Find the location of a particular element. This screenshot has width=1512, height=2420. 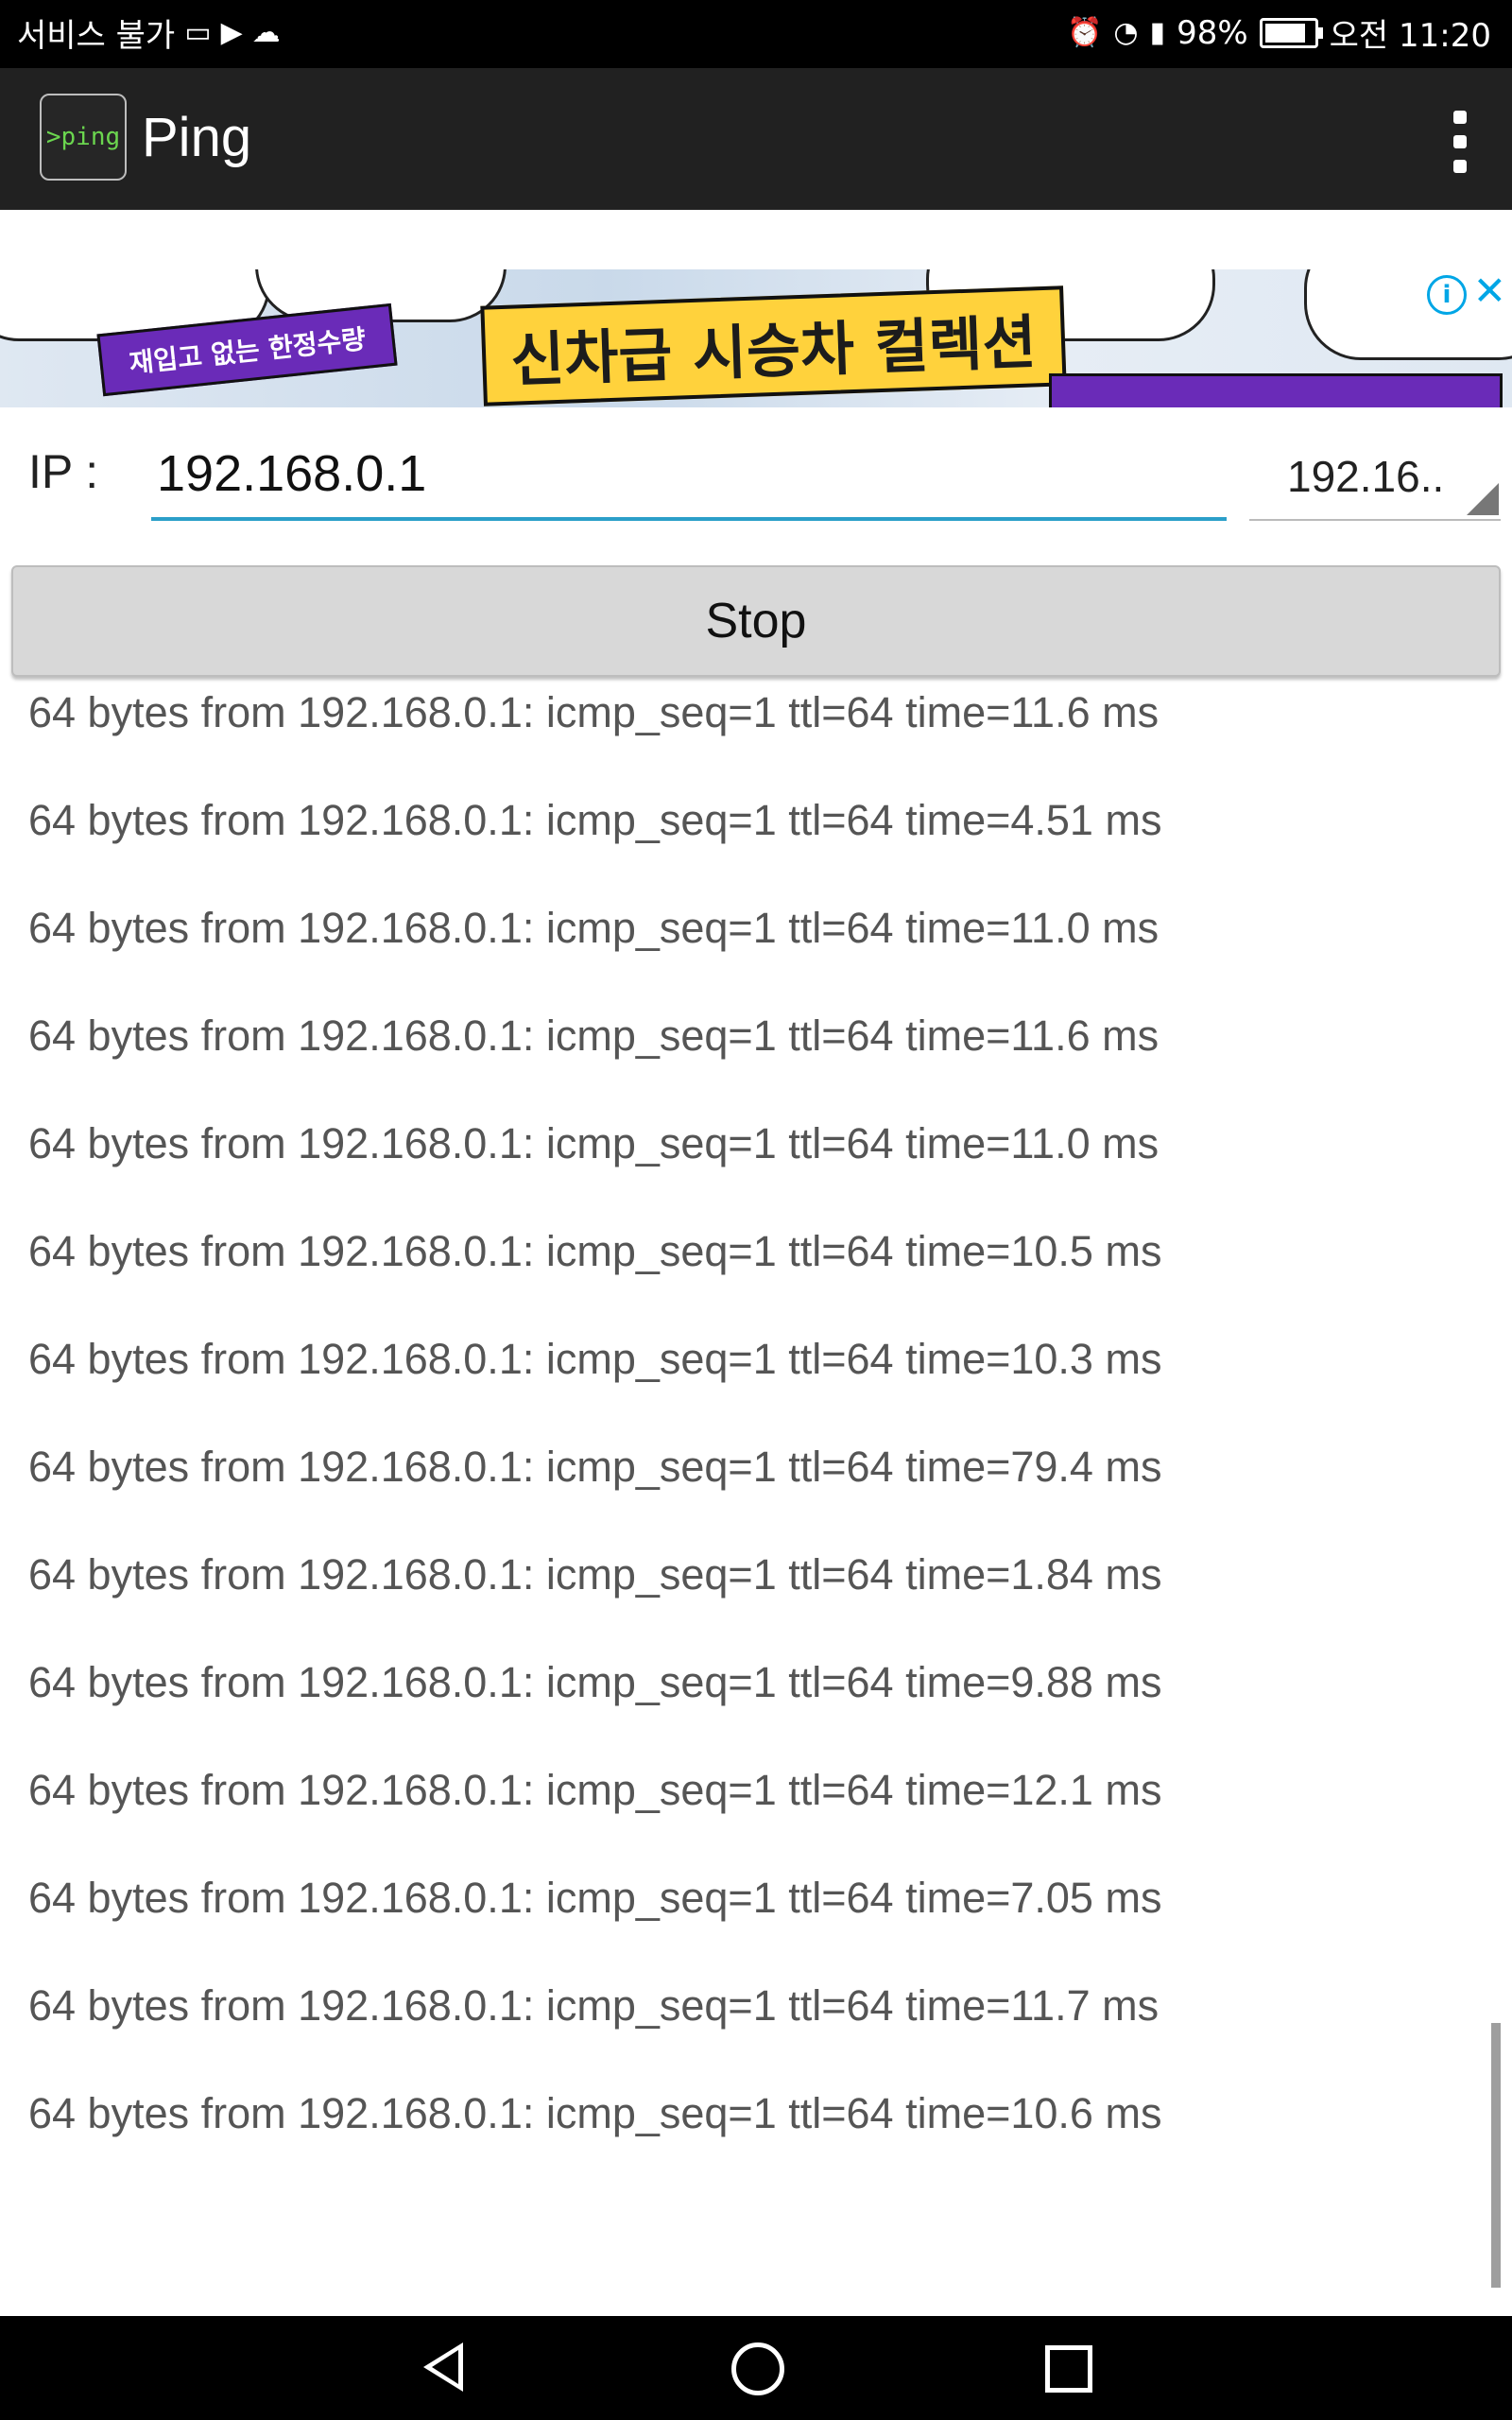

spinner-arrow-icon is located at coordinates (1483, 499).